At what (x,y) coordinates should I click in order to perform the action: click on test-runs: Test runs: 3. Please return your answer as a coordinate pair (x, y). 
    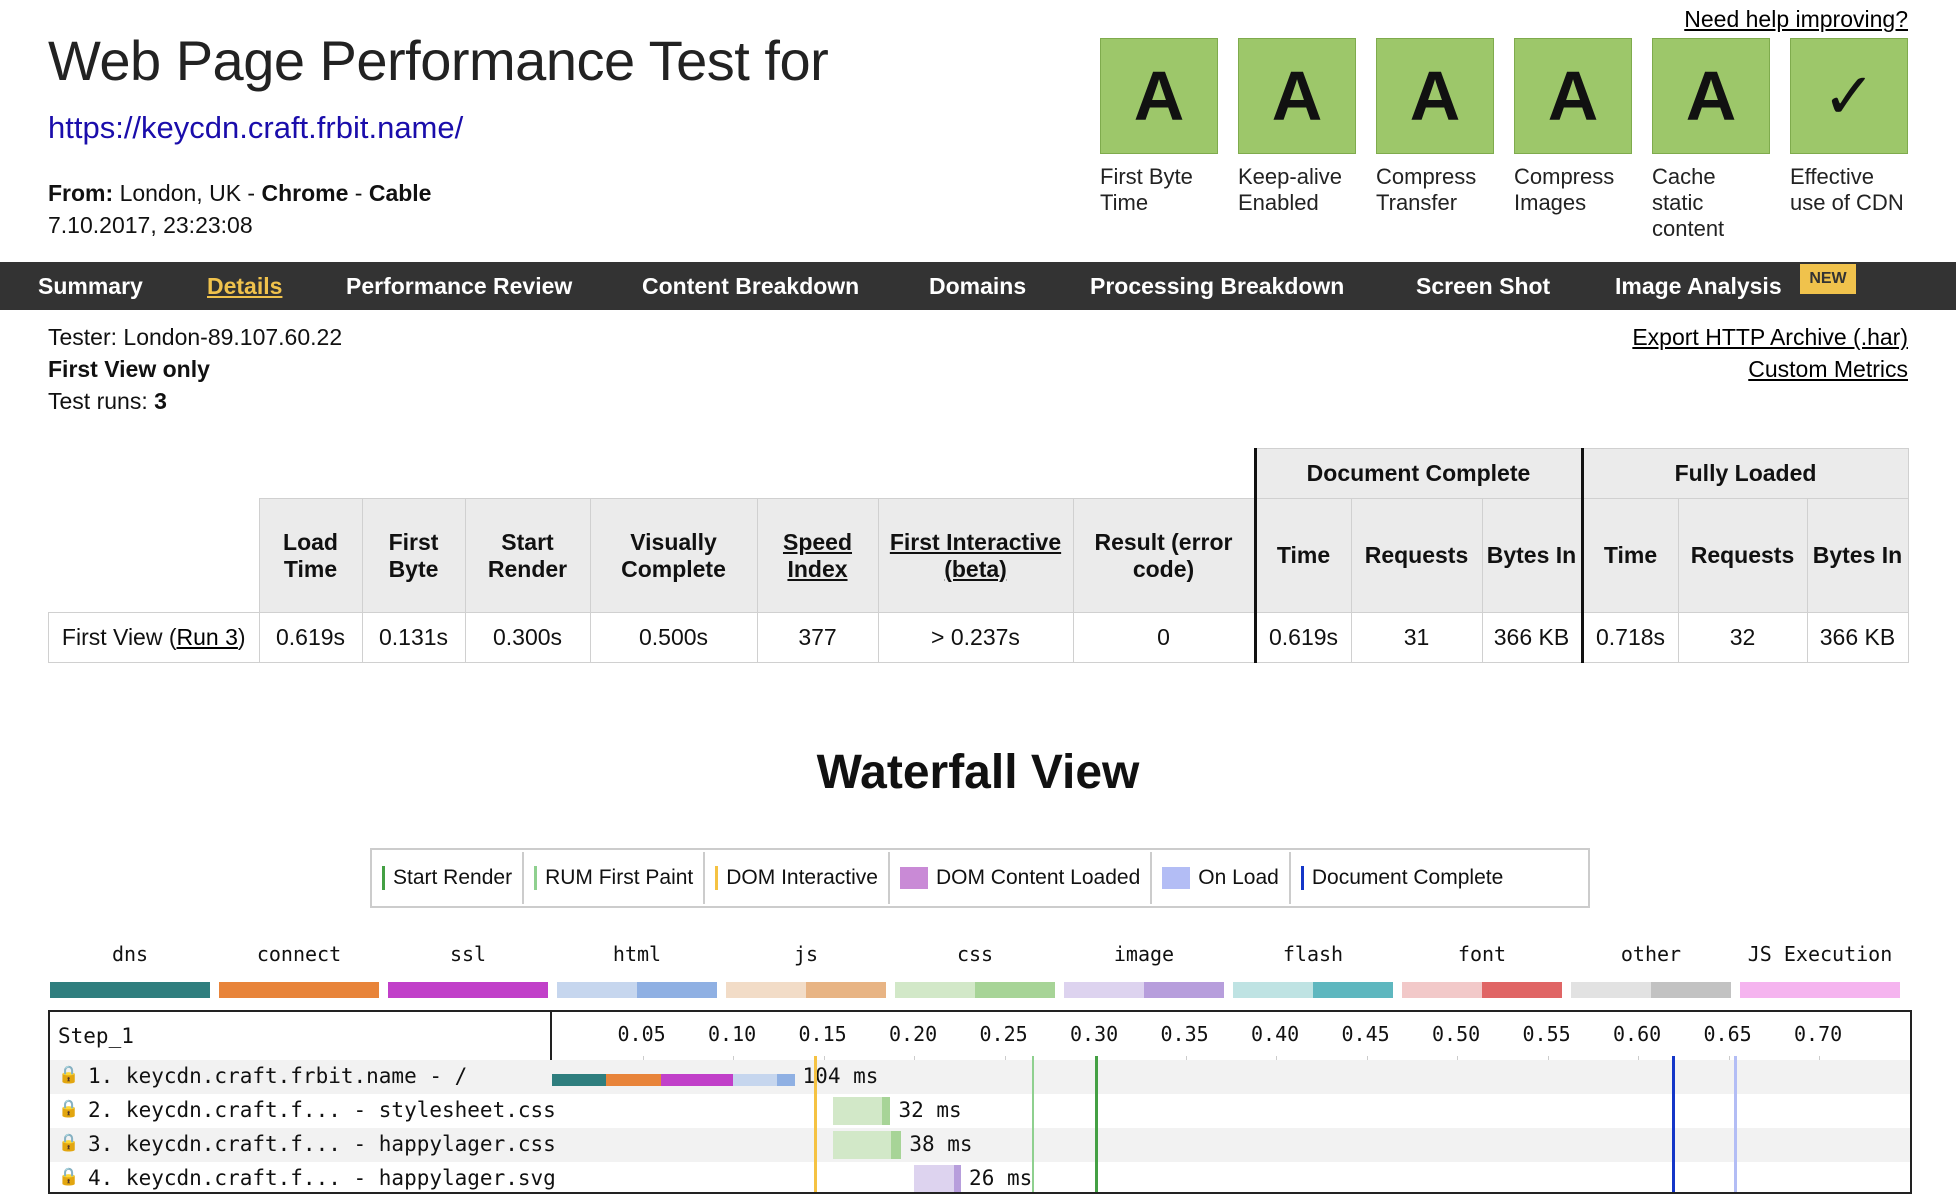
    Looking at the image, I should click on (107, 401).